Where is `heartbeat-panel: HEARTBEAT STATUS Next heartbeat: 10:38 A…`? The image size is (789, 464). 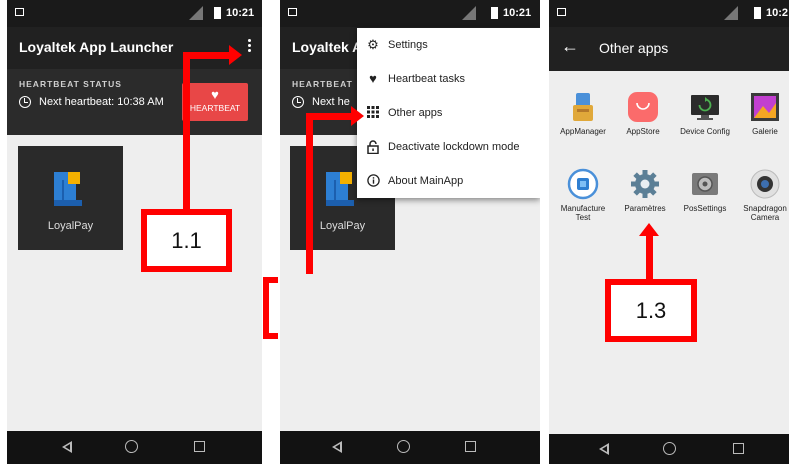
heartbeat-panel: HEARTBEAT STATUS Next heartbeat: 10:38 A… is located at coordinates (134, 102).